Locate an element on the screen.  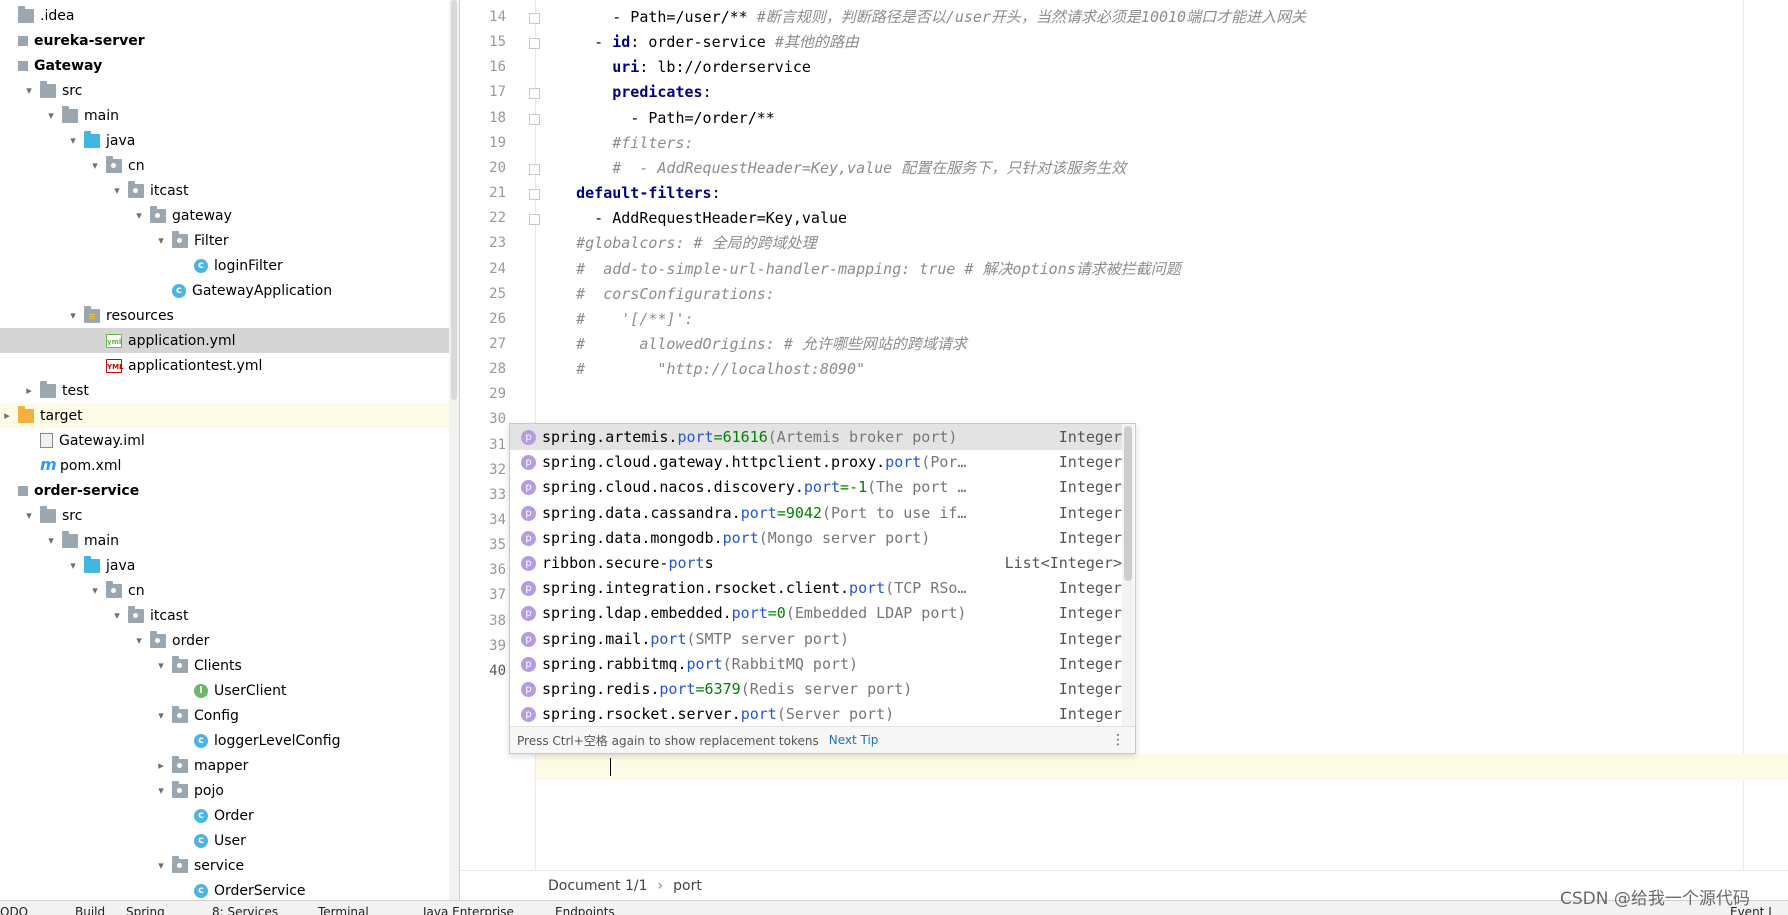
completion-item: p ribbon.secure-port s List<Integer> is located at coordinates (816, 563).